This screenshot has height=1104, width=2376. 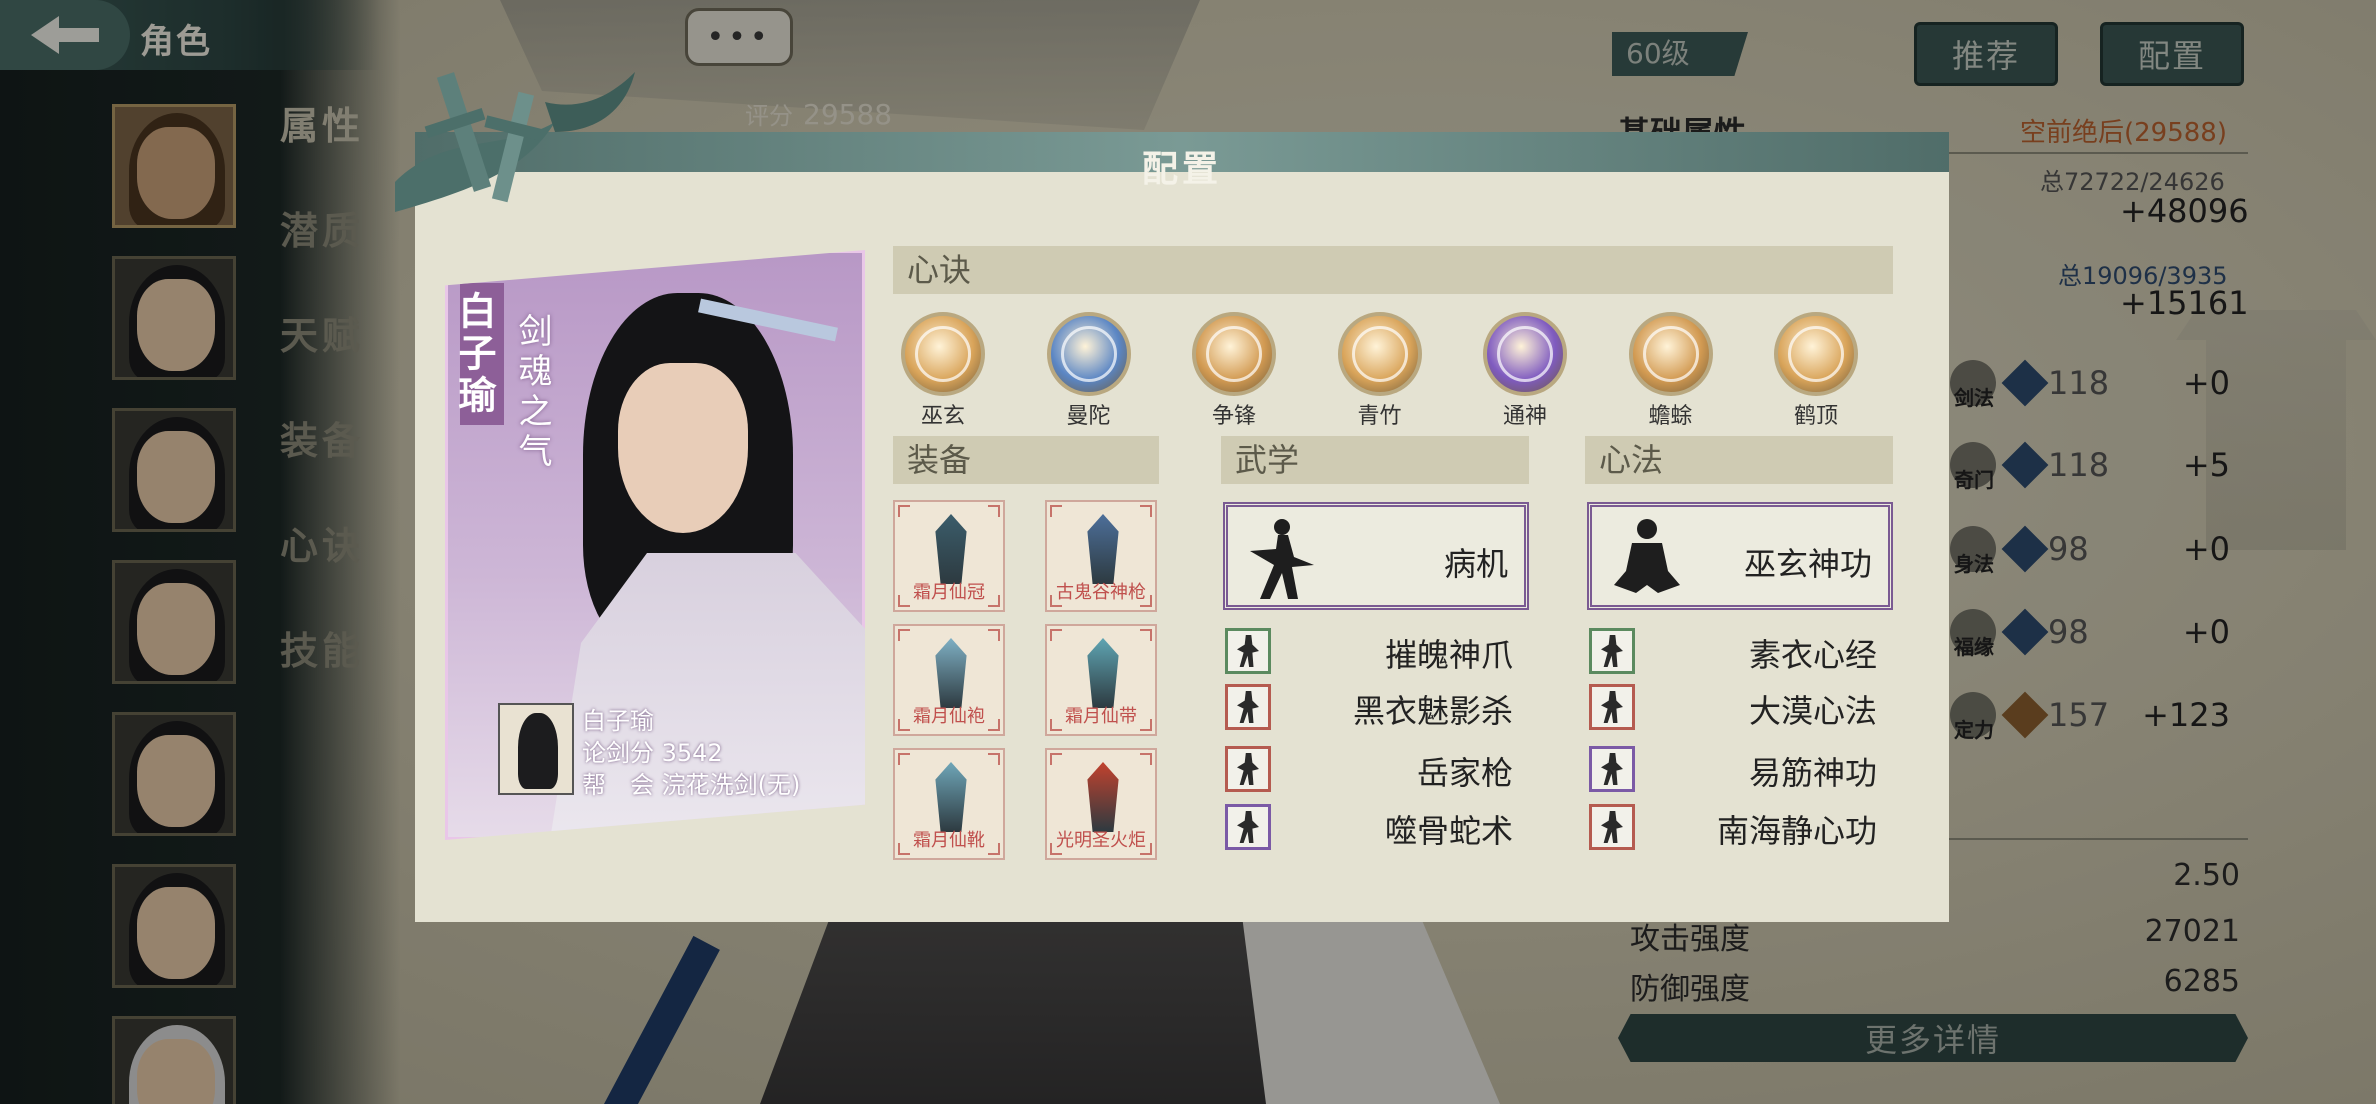 What do you see at coordinates (1740, 650) in the screenshot?
I see `skill-row: 素衣心经` at bounding box center [1740, 650].